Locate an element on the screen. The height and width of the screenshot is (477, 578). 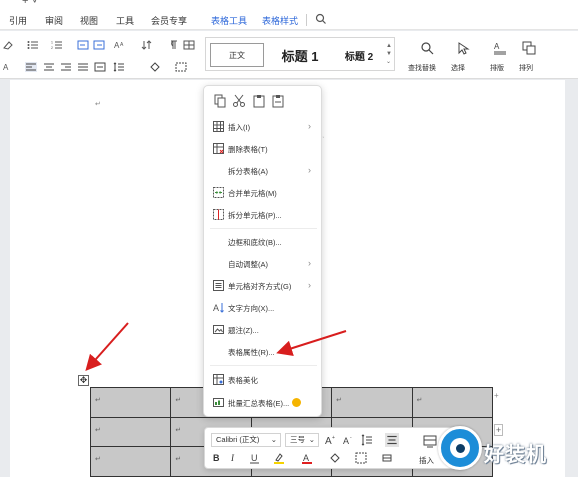
paragraph-mark: ↵ is located at coordinates (98, 104).